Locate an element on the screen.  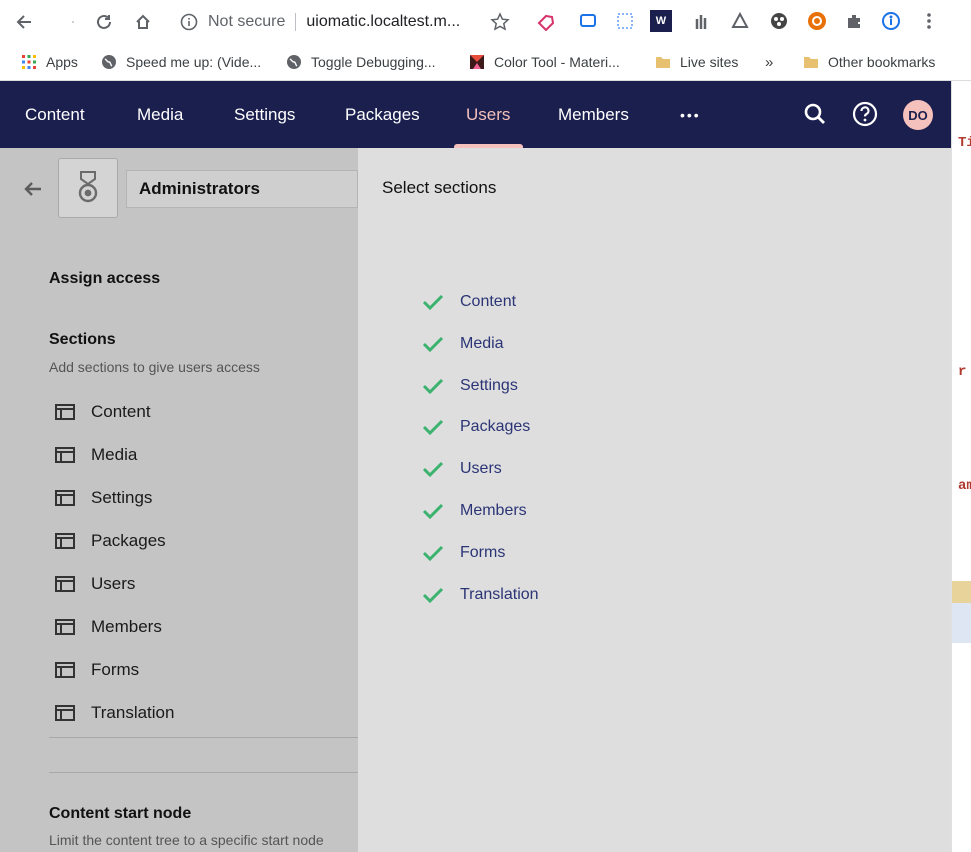
sections-description: Add sections to give users access is located at coordinates (154, 367).